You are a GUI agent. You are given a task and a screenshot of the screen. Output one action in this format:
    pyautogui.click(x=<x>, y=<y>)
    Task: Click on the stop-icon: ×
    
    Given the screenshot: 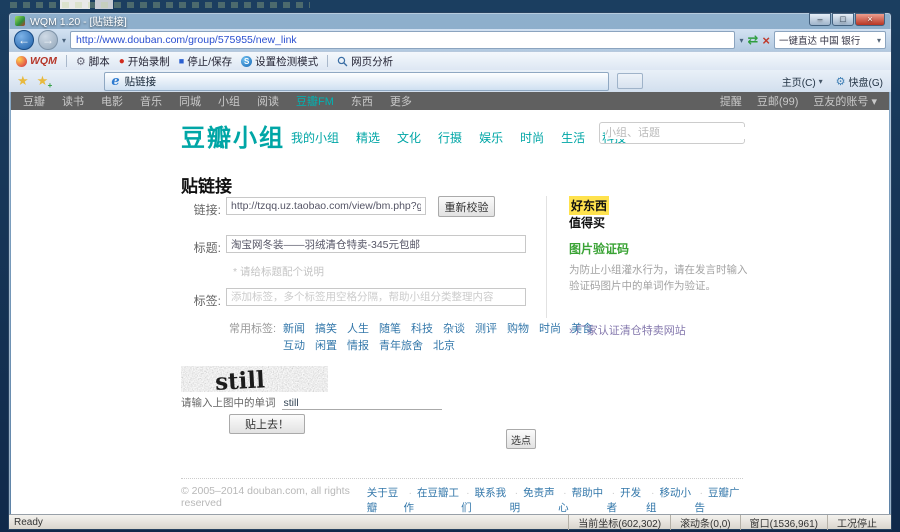 What is the action you would take?
    pyautogui.click(x=766, y=40)
    